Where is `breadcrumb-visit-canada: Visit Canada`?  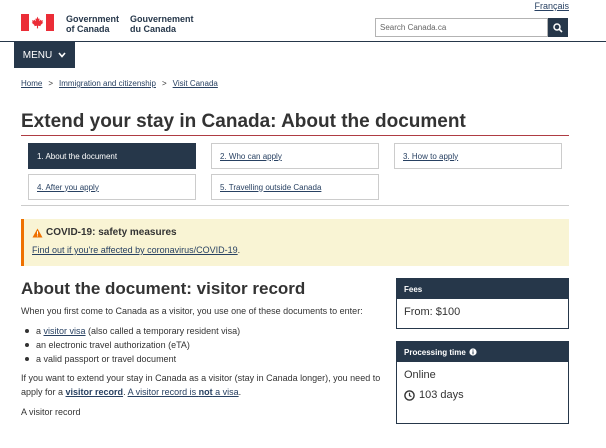
breadcrumb-visit-canada: Visit Canada is located at coordinates (195, 83).